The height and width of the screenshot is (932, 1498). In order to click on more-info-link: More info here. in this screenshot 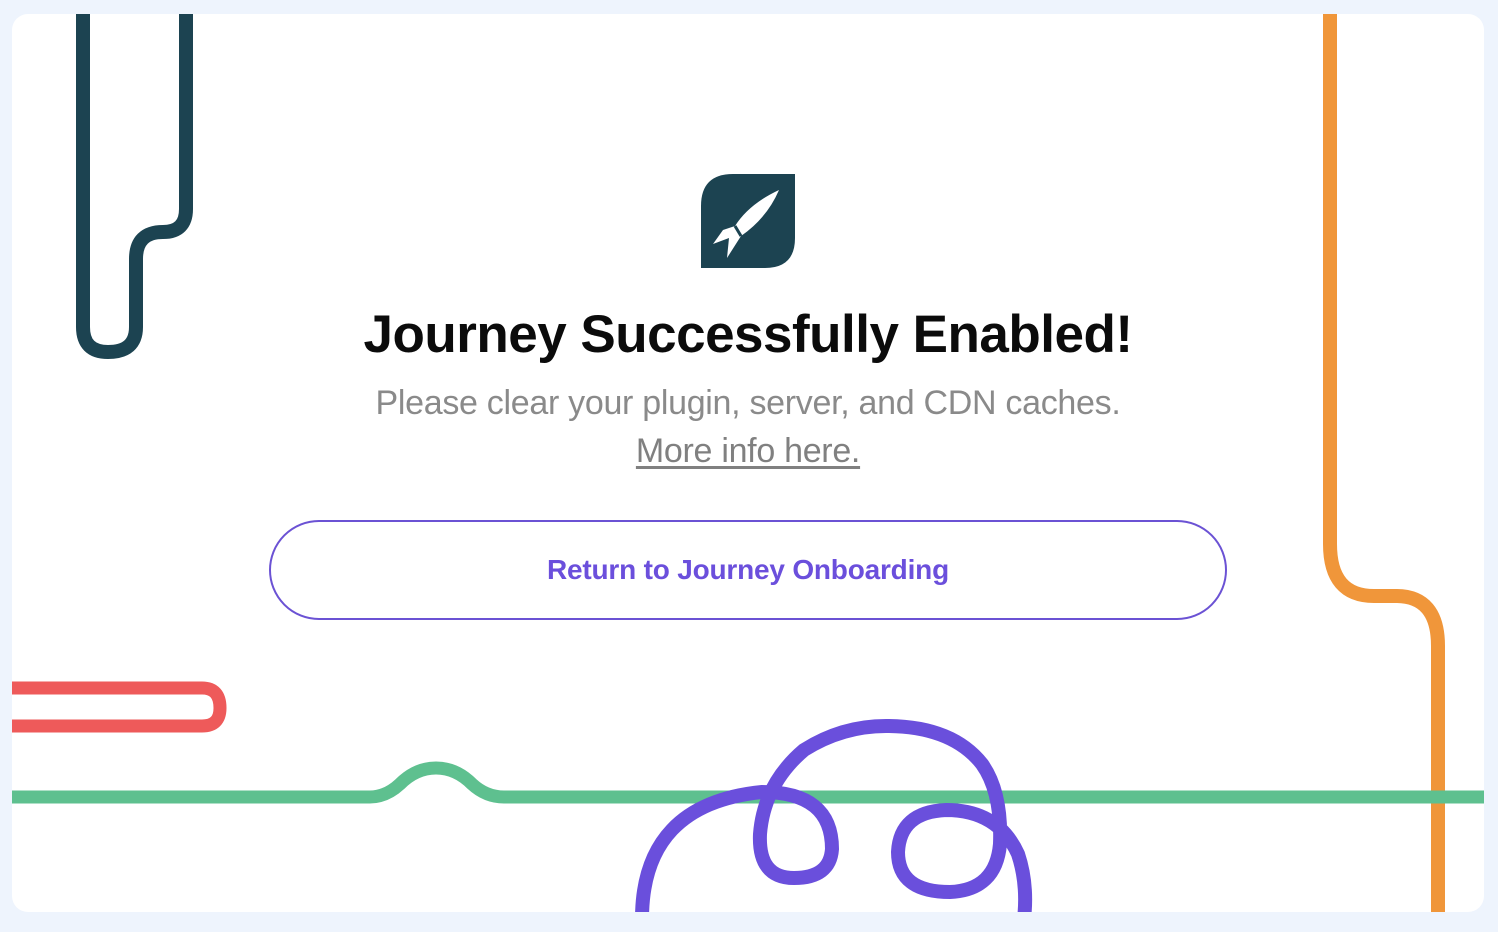, I will do `click(748, 451)`.